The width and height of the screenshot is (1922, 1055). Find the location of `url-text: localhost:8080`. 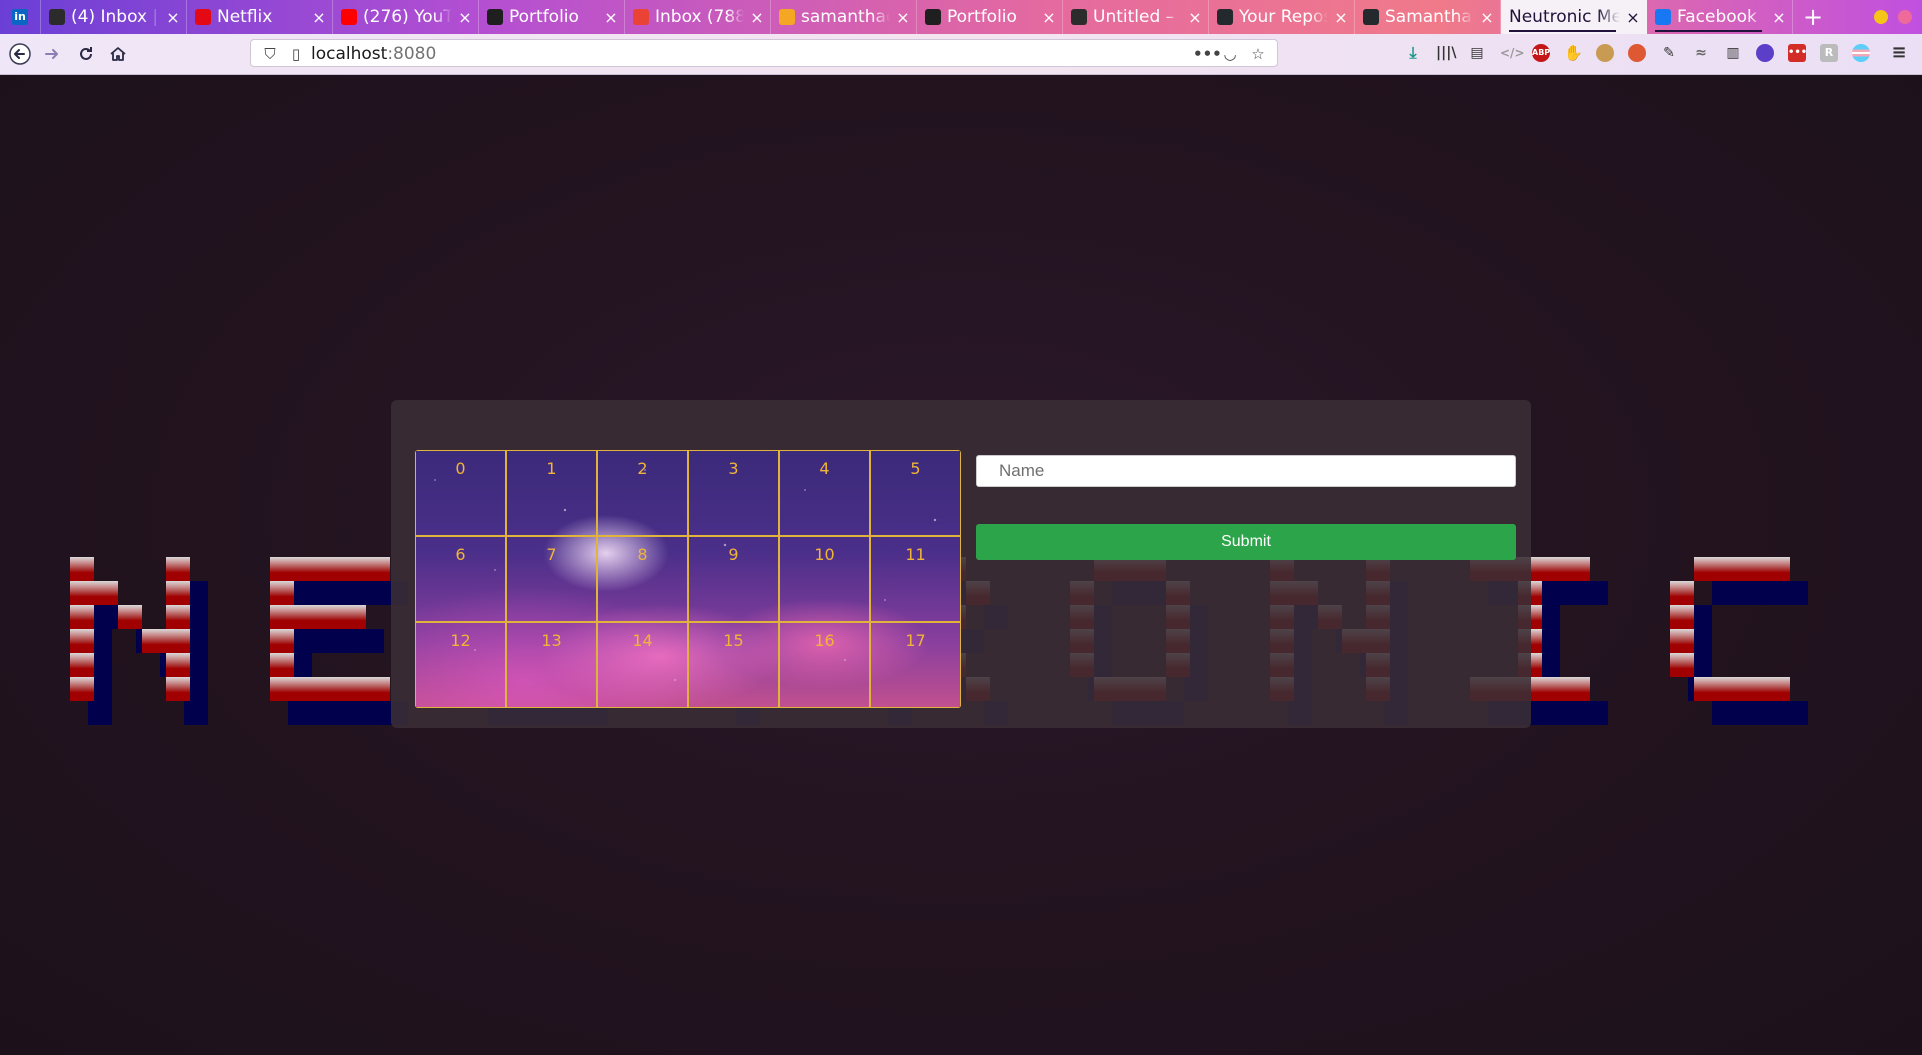

url-text: localhost:8080 is located at coordinates (373, 54).